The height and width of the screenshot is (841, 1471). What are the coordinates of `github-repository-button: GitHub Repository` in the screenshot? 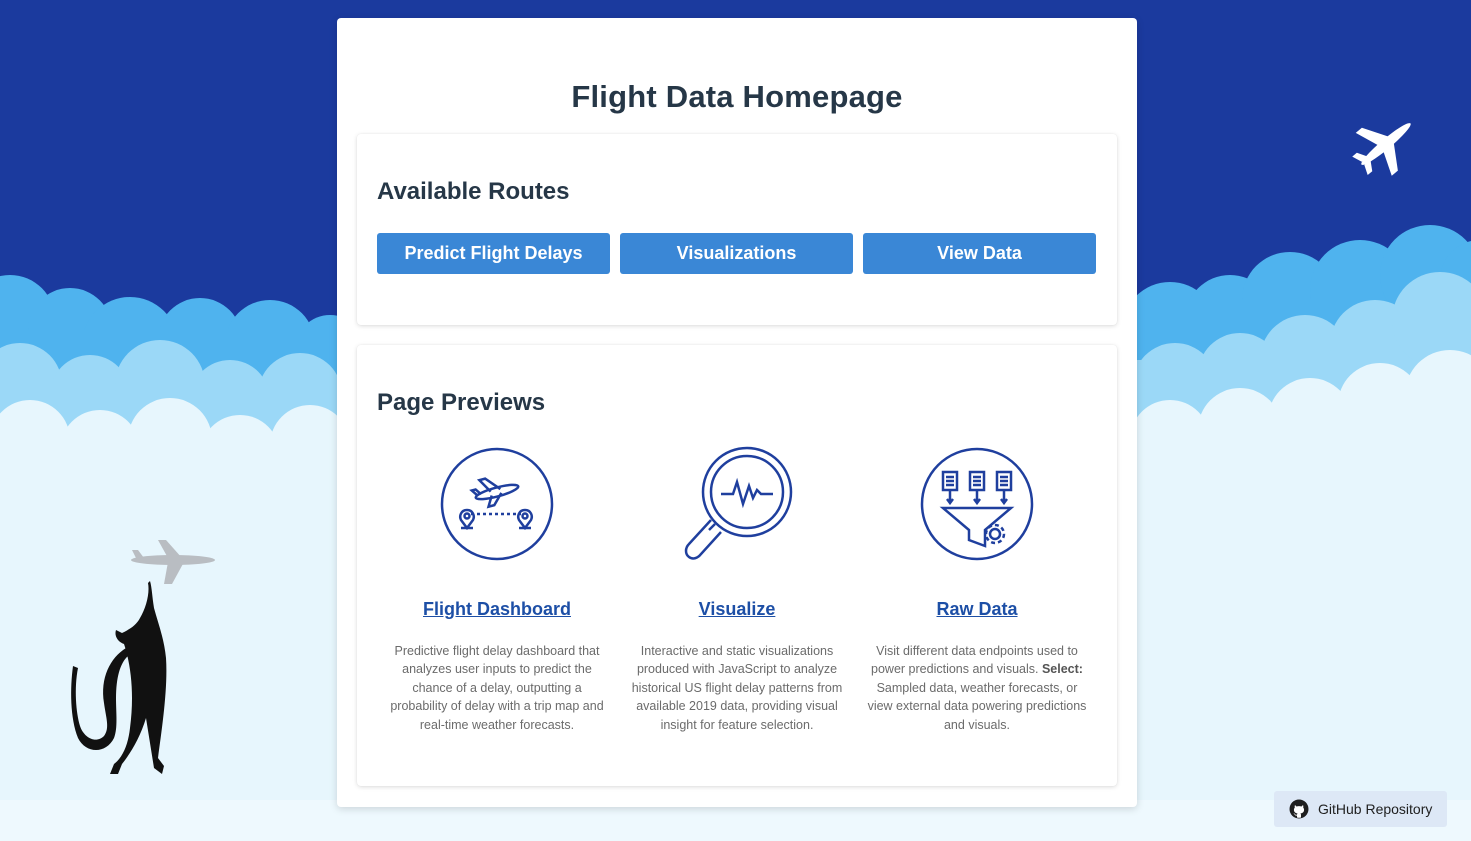 It's located at (1360, 809).